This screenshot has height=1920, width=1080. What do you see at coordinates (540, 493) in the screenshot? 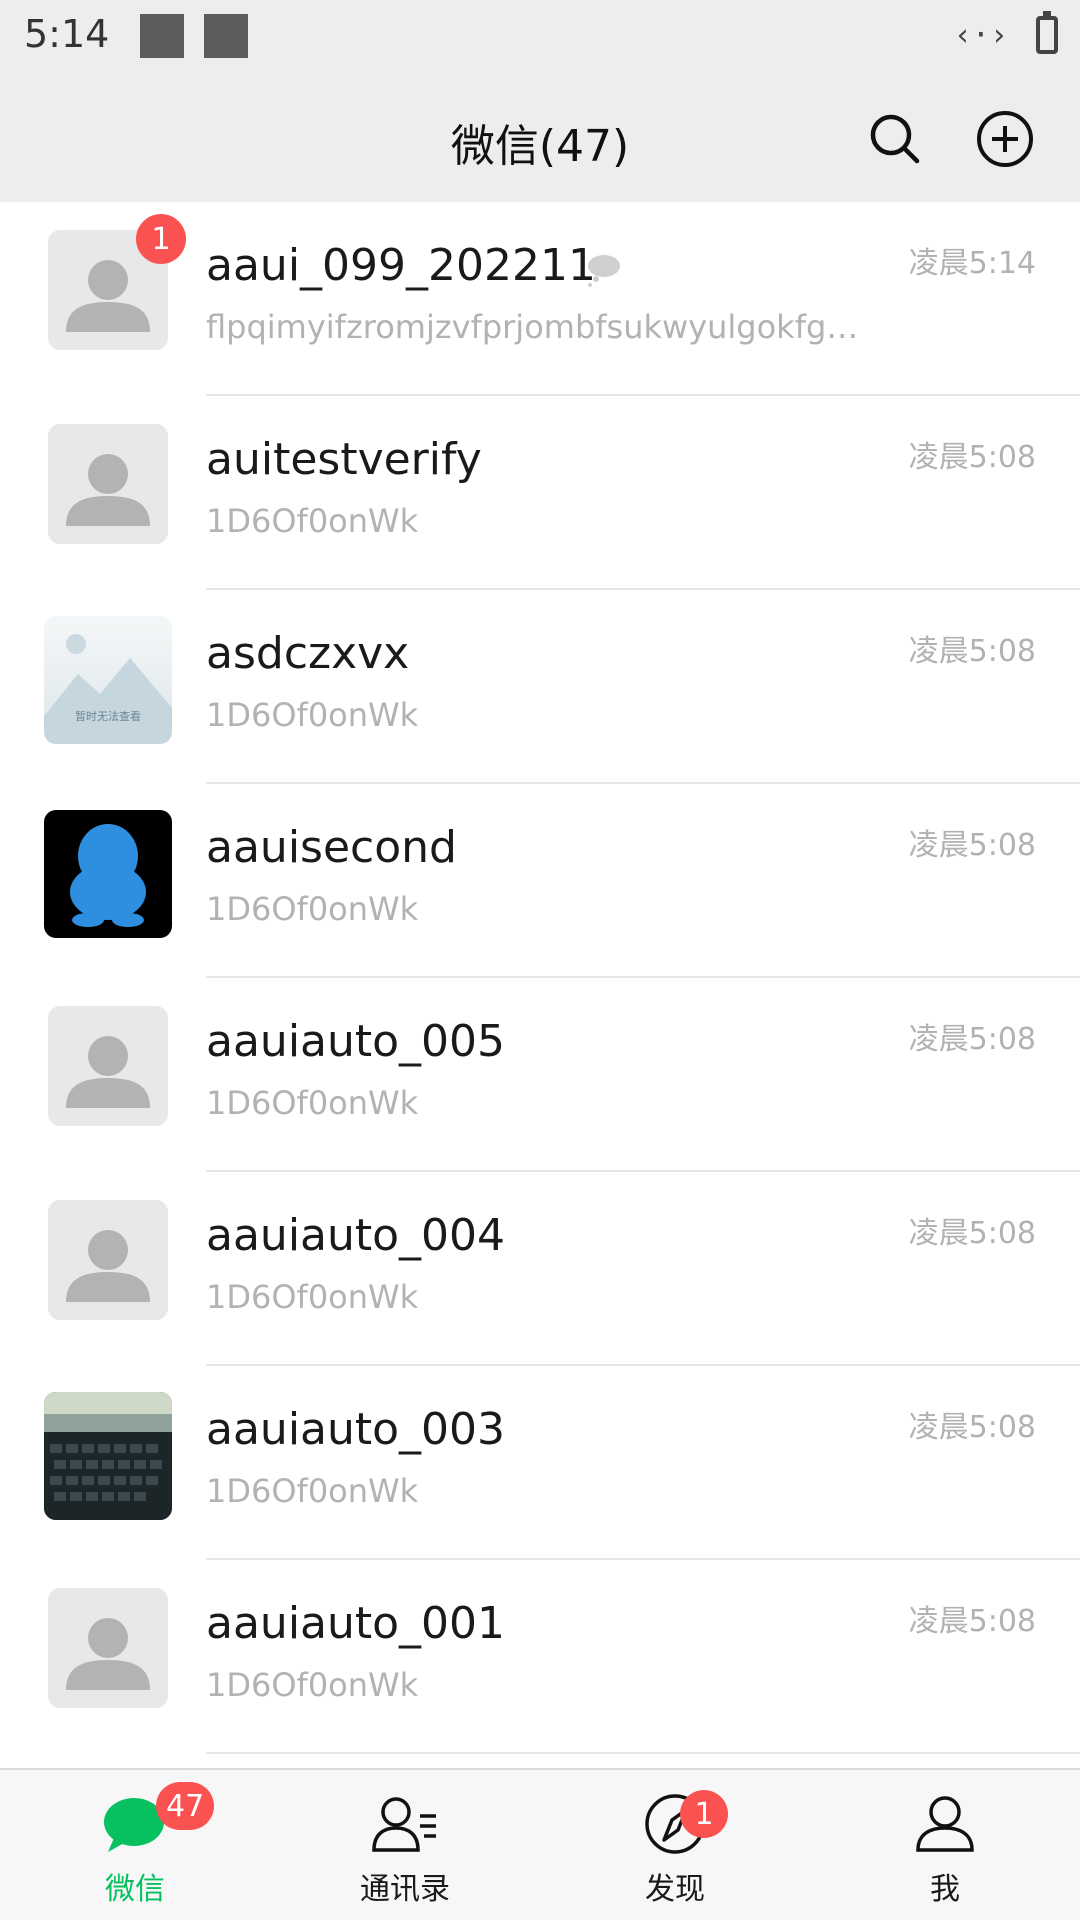
I see `chat-row: auitestverify 1D6Of0onWk 凌晨5:08` at bounding box center [540, 493].